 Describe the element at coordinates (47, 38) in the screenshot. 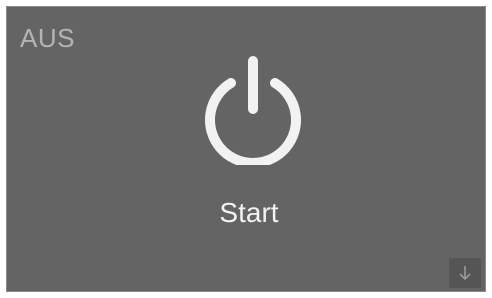

I see `status-label: AUS` at that location.